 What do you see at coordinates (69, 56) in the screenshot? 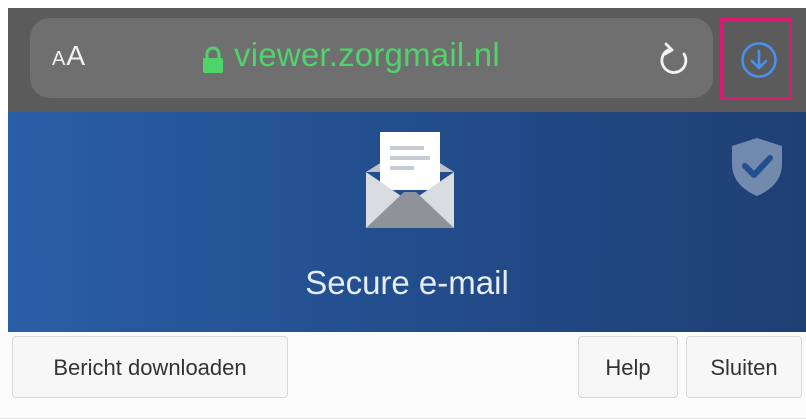
I see `text-size-button: AA` at bounding box center [69, 56].